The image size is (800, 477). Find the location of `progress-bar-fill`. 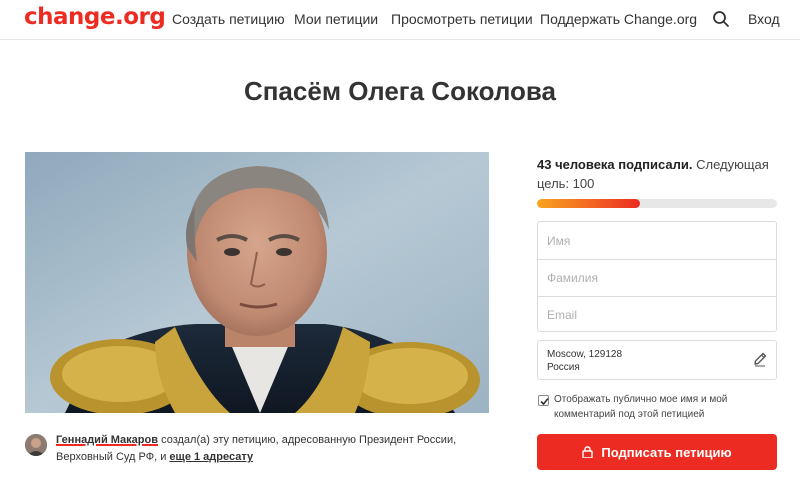

progress-bar-fill is located at coordinates (589, 203).